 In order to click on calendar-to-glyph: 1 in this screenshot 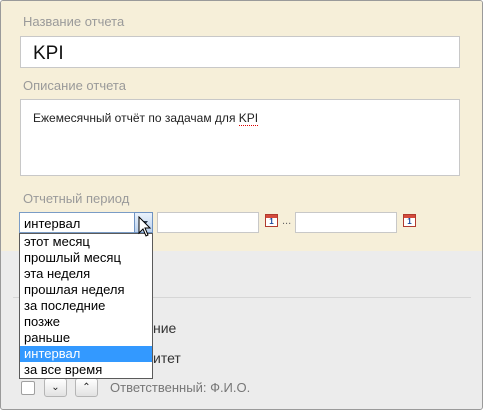, I will do `click(409, 221)`.